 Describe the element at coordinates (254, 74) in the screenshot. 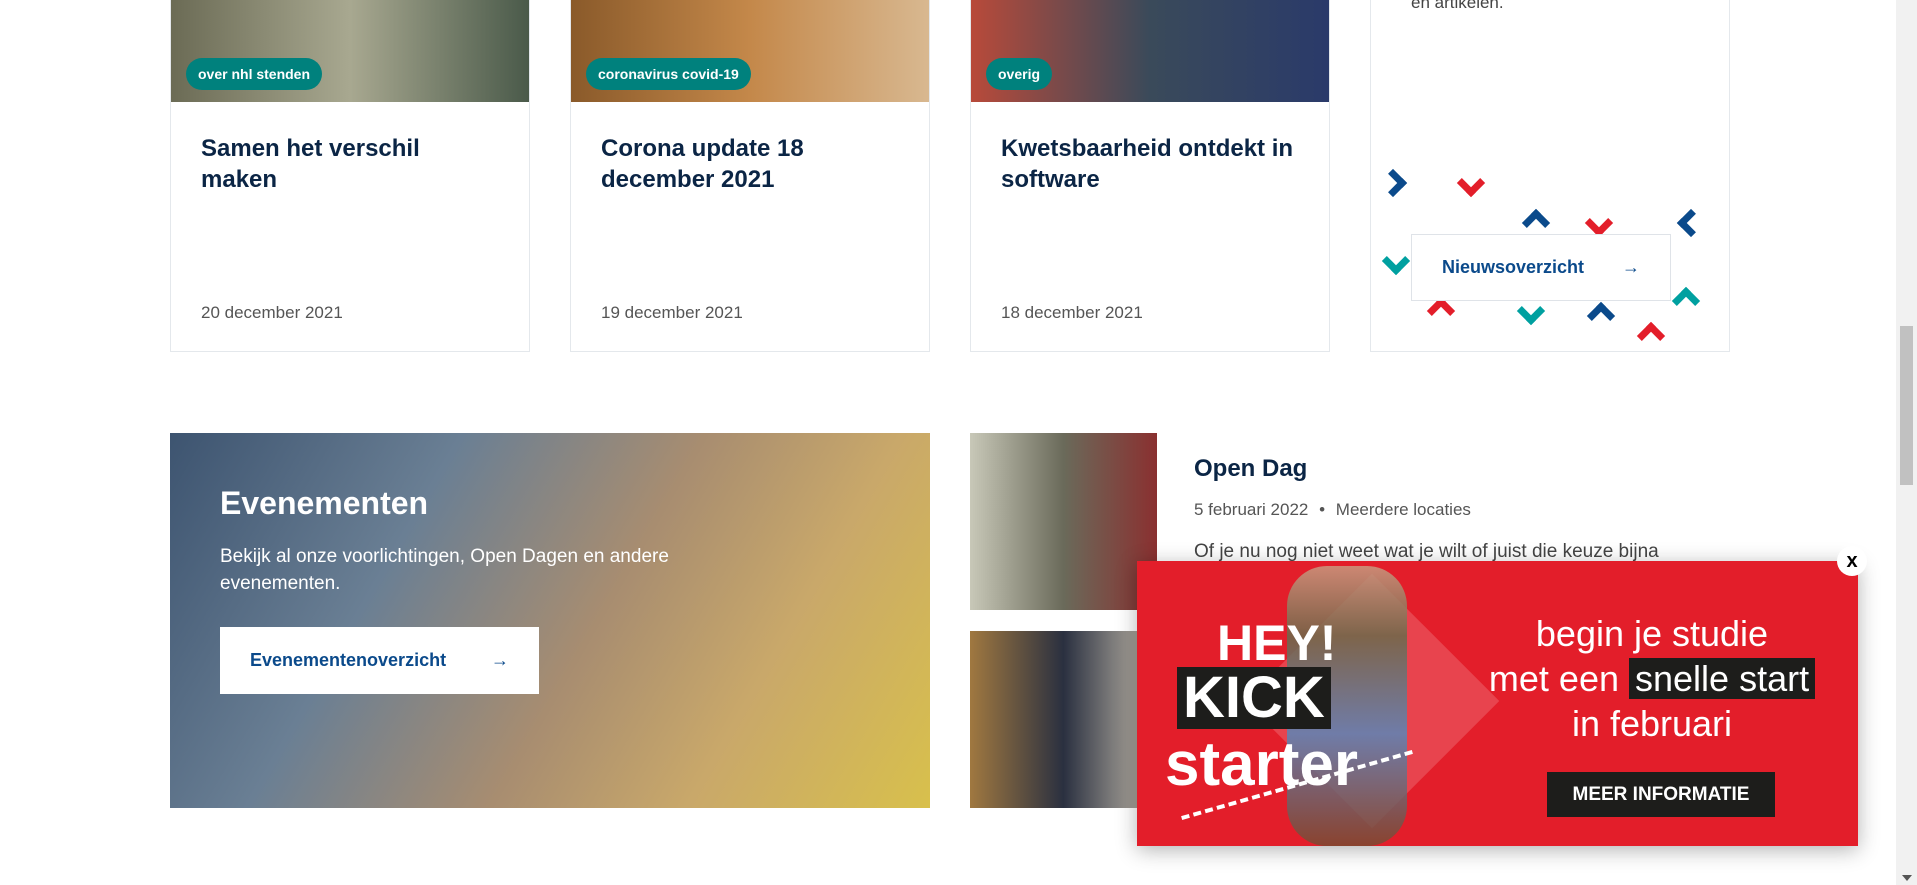

I see `news-tag: over nhl stenden` at that location.